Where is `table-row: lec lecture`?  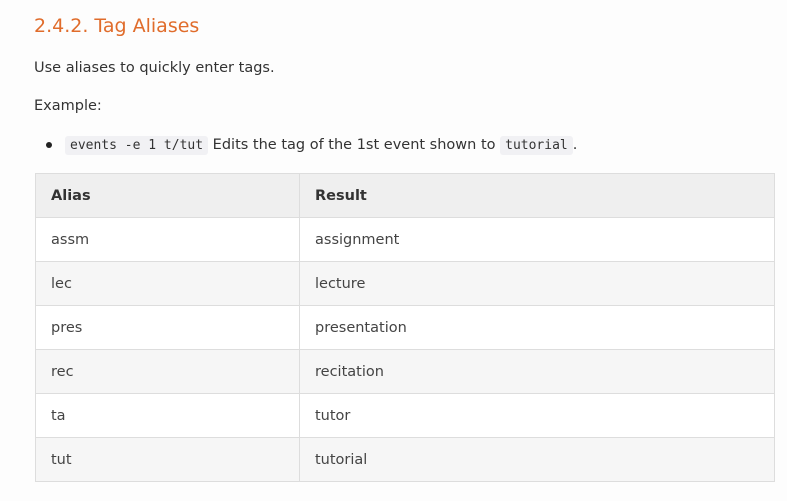
table-row: lec lecture is located at coordinates (405, 283).